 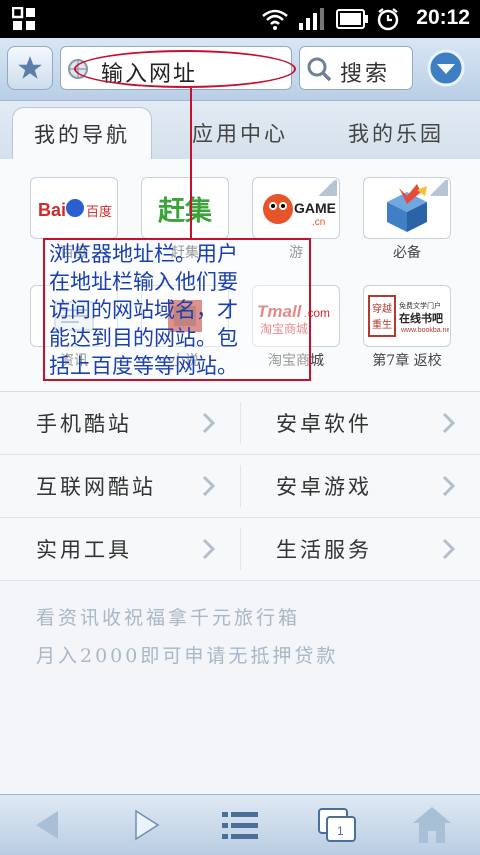 What do you see at coordinates (187, 654) in the screenshot?
I see `ad-link-loan: 月入2000即可申请无抵押贷款` at bounding box center [187, 654].